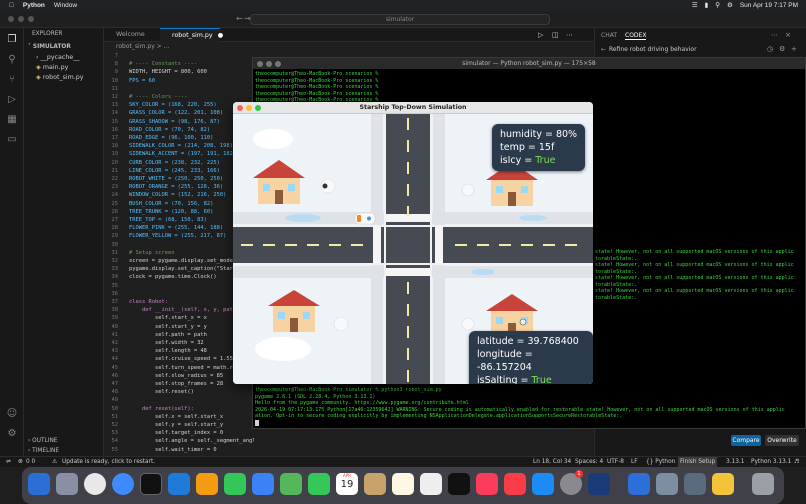 This screenshot has width=806, height=504. Describe the element at coordinates (540, 35) in the screenshot. I see `run-icon: ▷` at that location.